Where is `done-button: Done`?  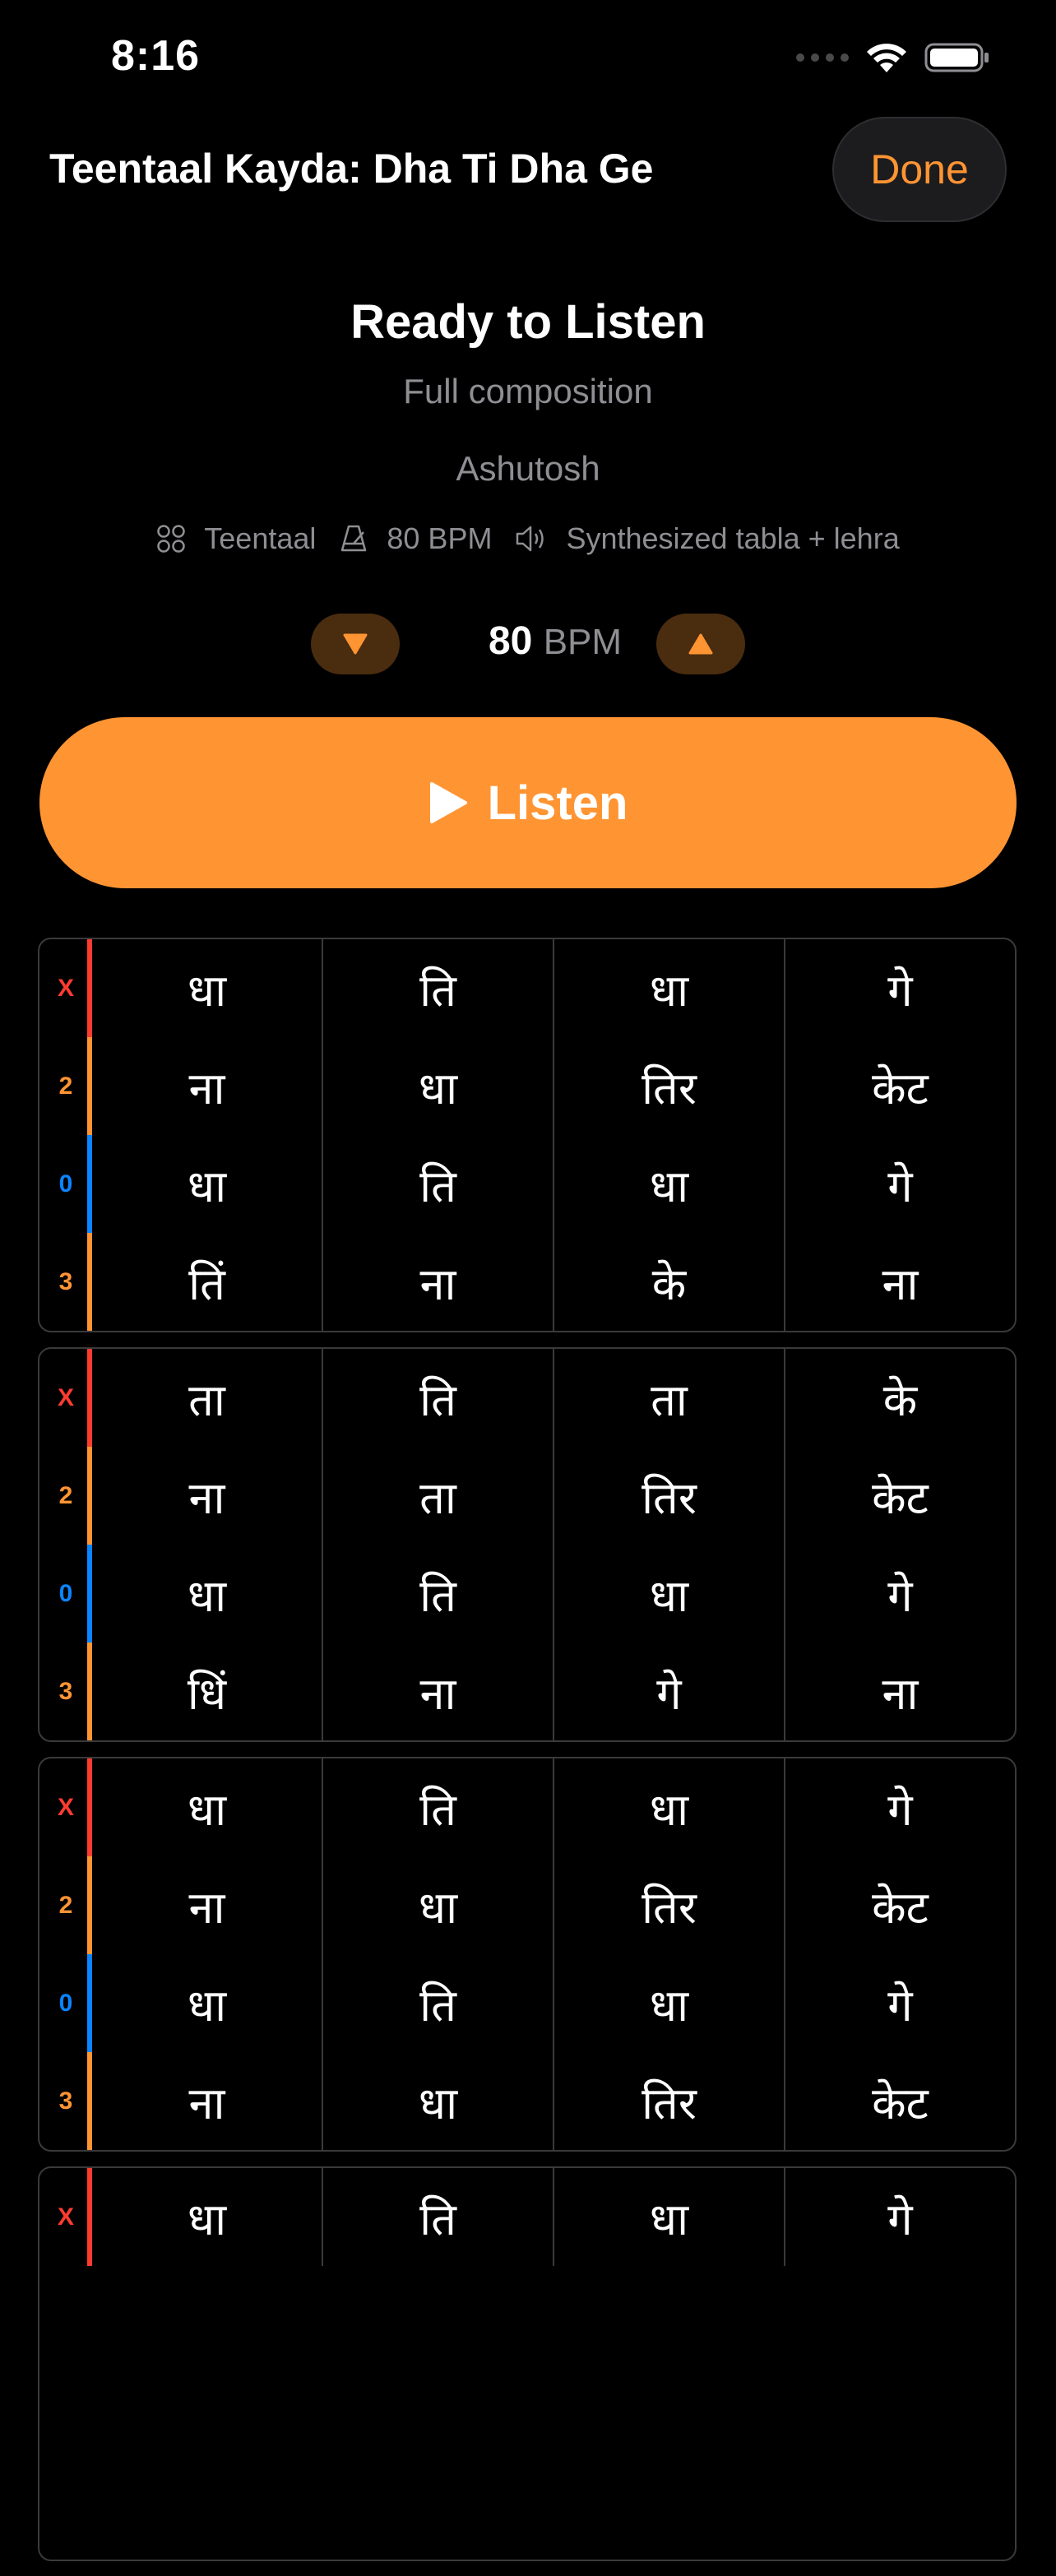
done-button: Done is located at coordinates (919, 169).